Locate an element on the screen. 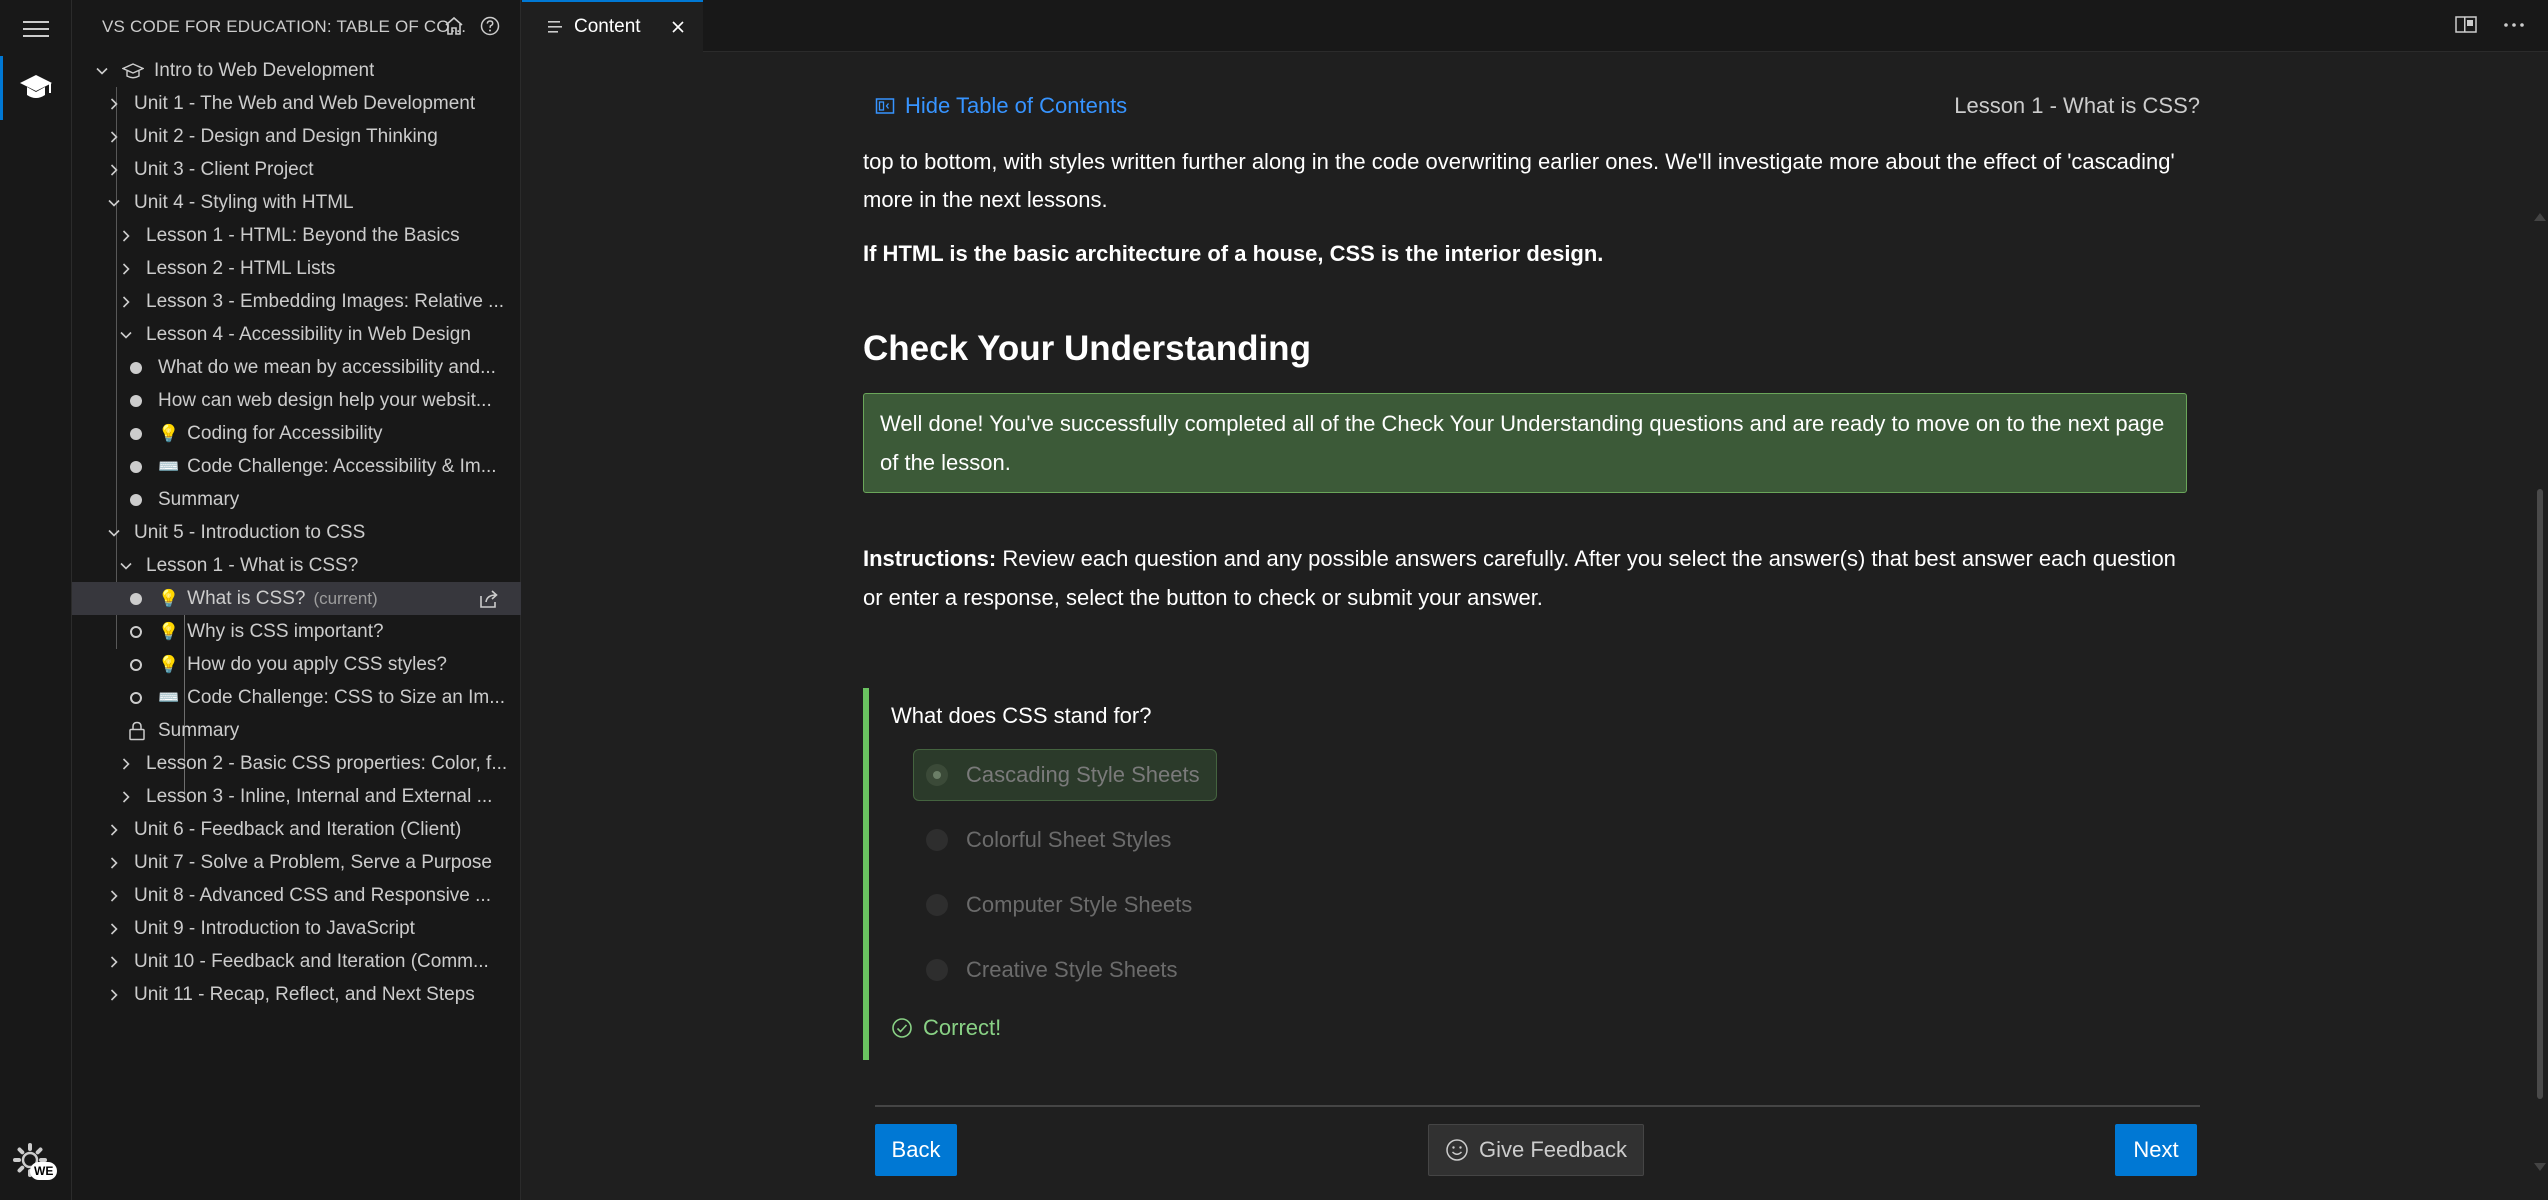 Image resolution: width=2548 pixels, height=1200 pixels. tree-item-unit: Unit 1 - The Web and Web Development is located at coordinates (296, 103).